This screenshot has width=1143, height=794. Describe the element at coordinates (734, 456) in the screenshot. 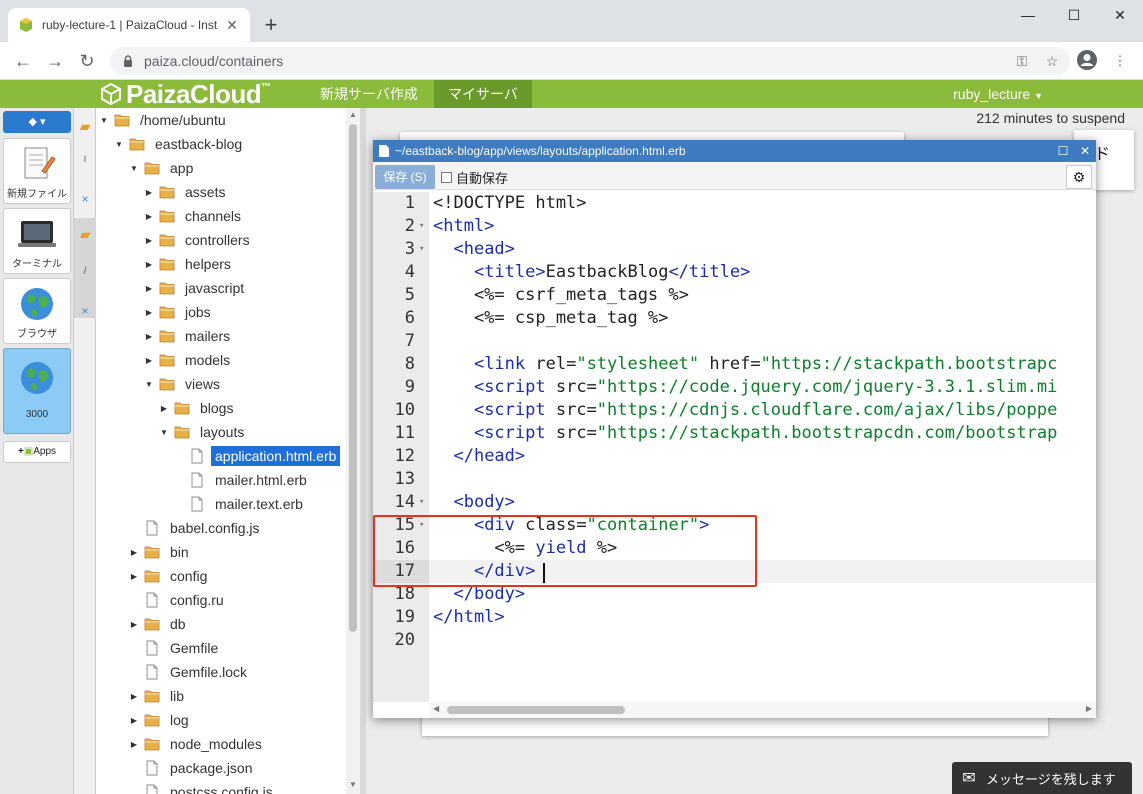

I see `code-line: 12 </head>` at that location.